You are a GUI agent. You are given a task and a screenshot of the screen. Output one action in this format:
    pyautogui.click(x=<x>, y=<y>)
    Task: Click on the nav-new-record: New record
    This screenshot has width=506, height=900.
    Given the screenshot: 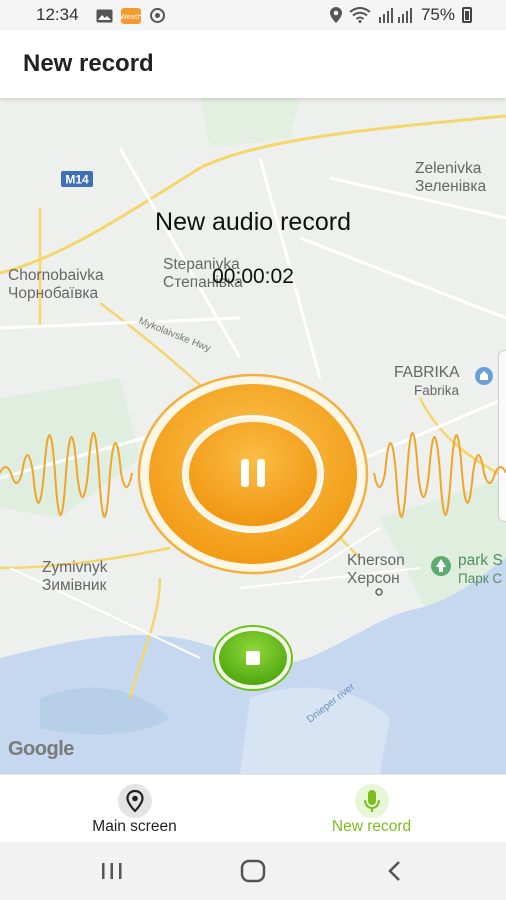 What is the action you would take?
    pyautogui.click(x=371, y=809)
    